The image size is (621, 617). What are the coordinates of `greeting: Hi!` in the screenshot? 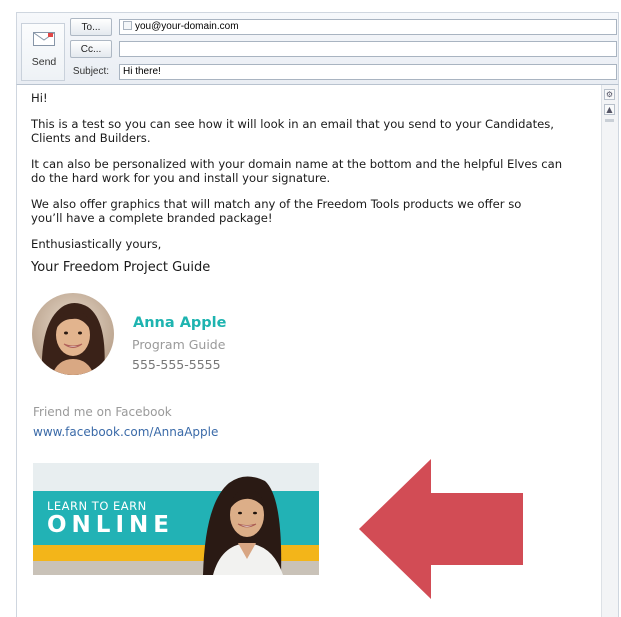 It's located at (39, 98).